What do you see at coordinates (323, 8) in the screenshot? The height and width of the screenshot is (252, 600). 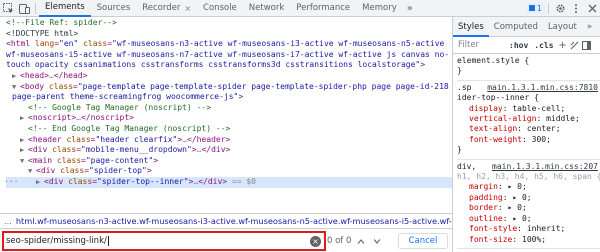 I see `tab-performance: Performance` at bounding box center [323, 8].